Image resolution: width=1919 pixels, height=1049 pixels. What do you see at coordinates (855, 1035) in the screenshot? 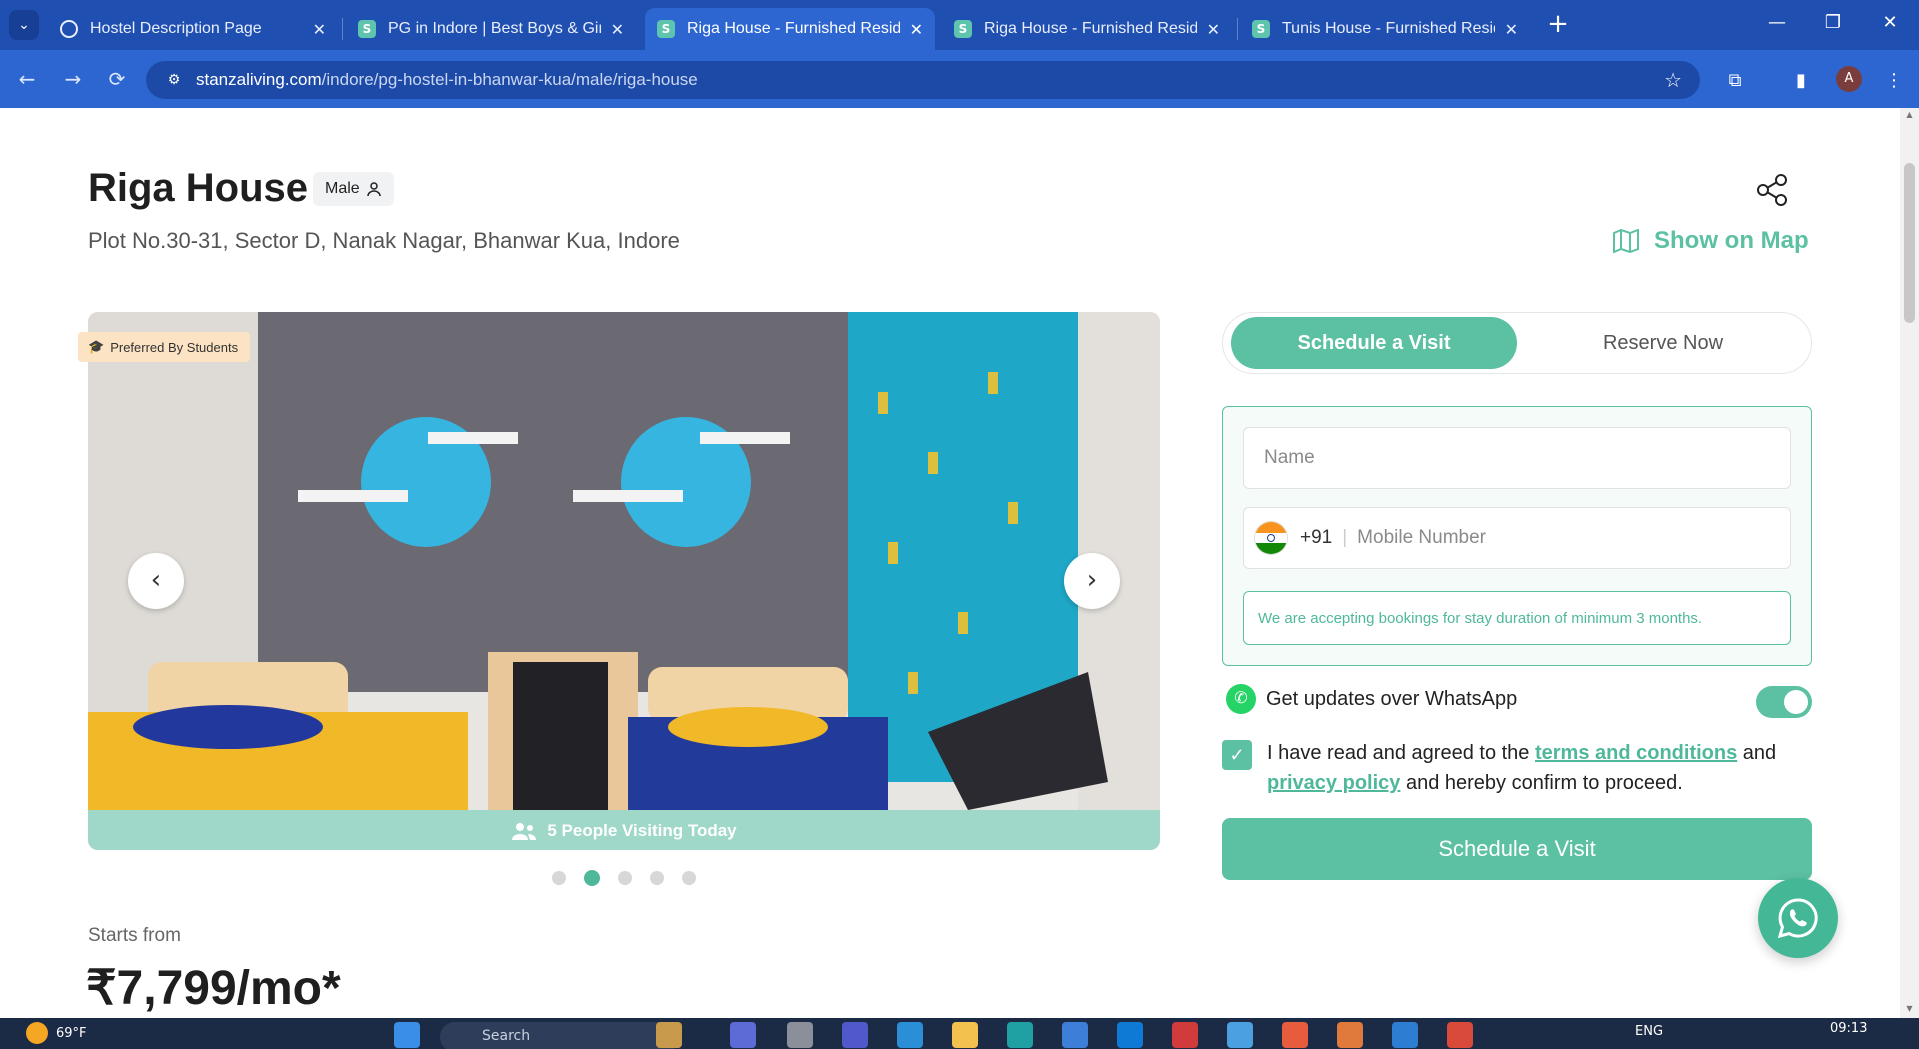
I see `teams-icon` at bounding box center [855, 1035].